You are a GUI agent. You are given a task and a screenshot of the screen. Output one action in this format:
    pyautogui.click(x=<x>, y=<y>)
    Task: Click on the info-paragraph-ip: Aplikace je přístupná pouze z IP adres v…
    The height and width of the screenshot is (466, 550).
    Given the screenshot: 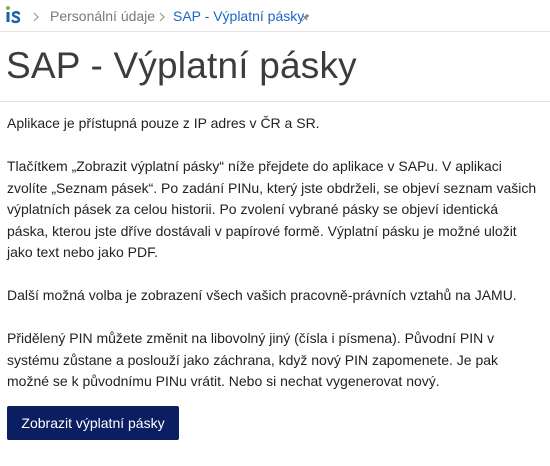 What is the action you would take?
    pyautogui.click(x=163, y=123)
    